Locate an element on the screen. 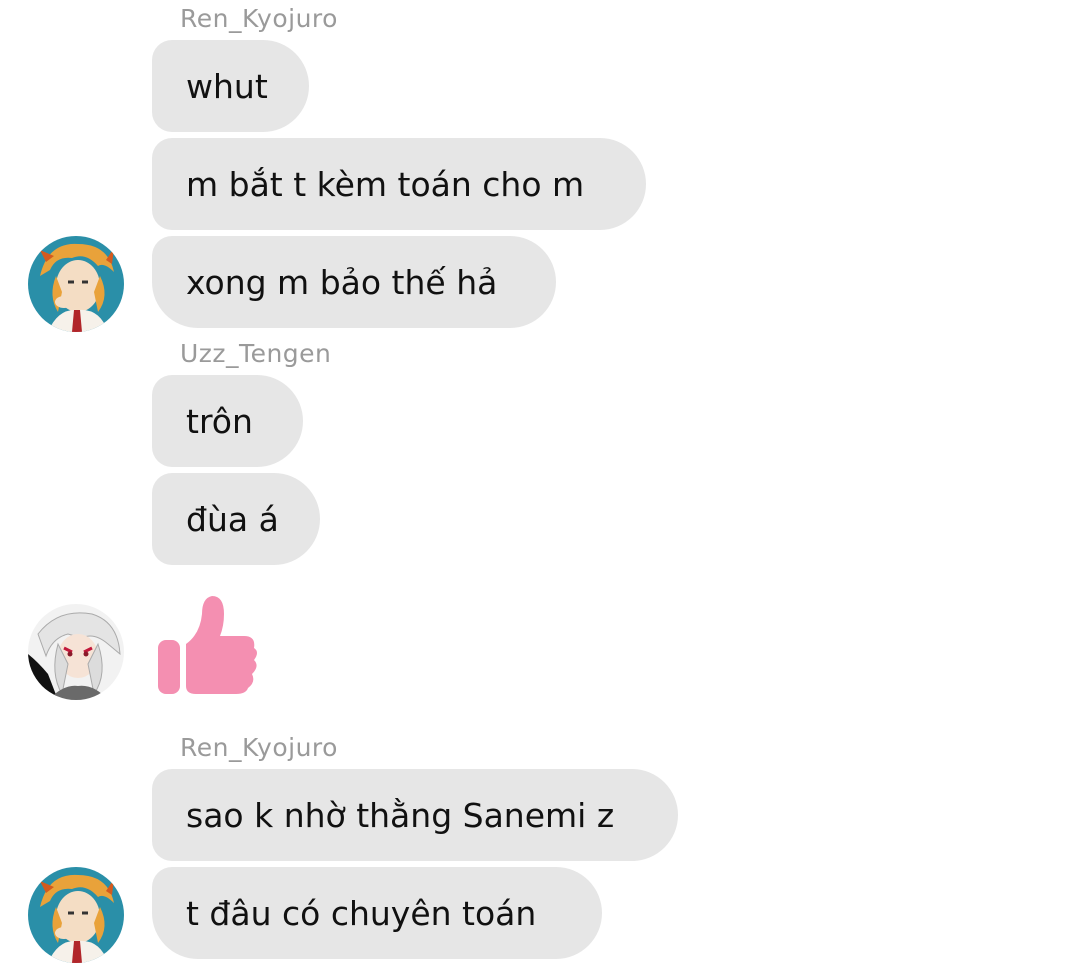  message-bubble: xong m bảo thế hả is located at coordinates (354, 282).